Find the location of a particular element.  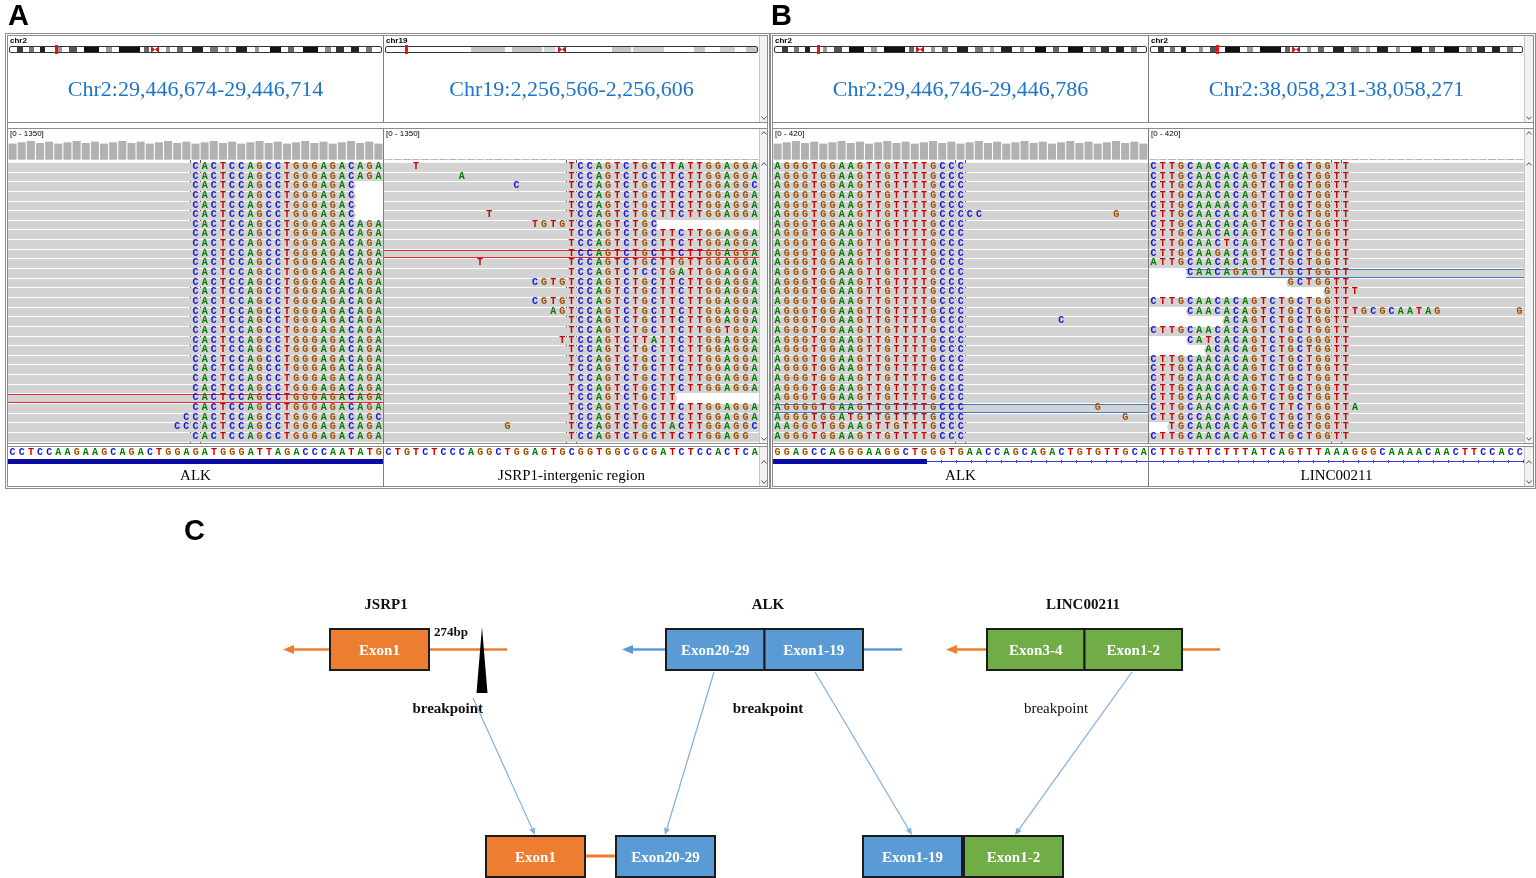

panel-label: A is located at coordinates (18, 15).